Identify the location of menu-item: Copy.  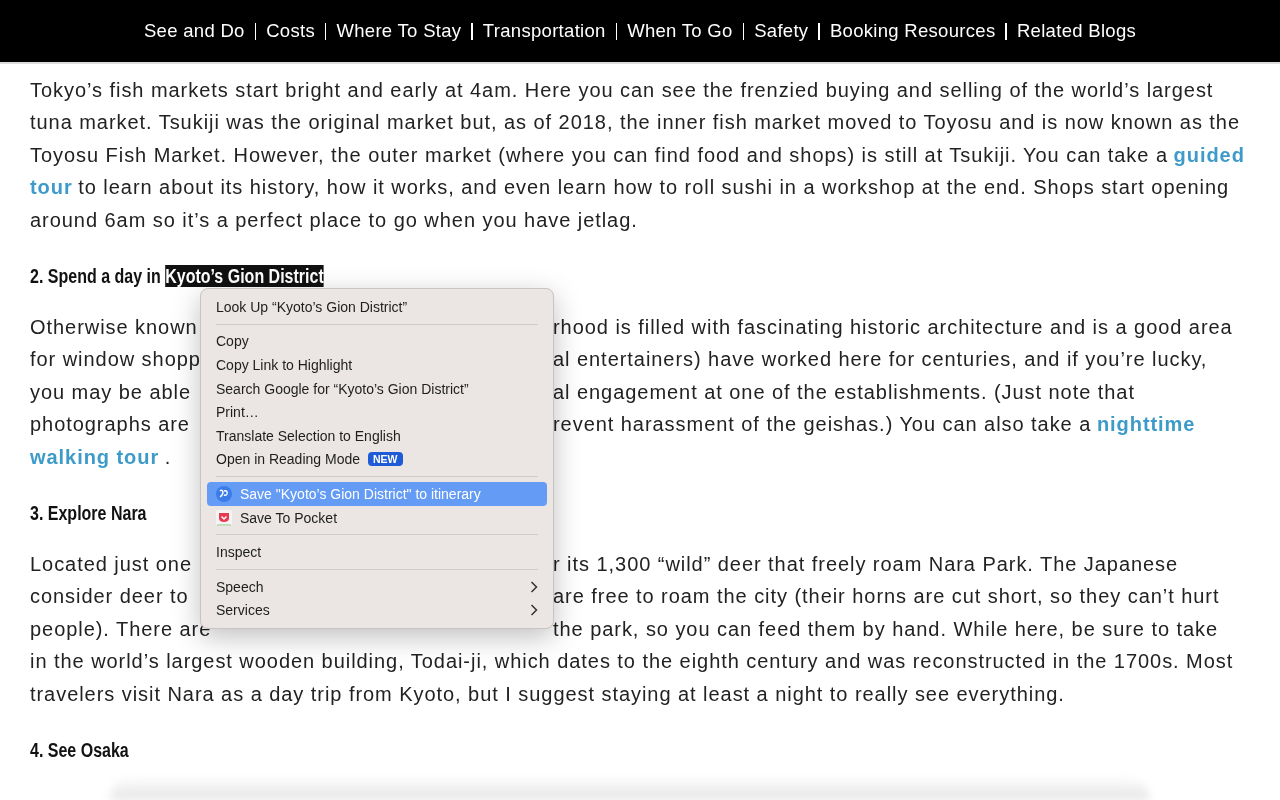
(377, 341).